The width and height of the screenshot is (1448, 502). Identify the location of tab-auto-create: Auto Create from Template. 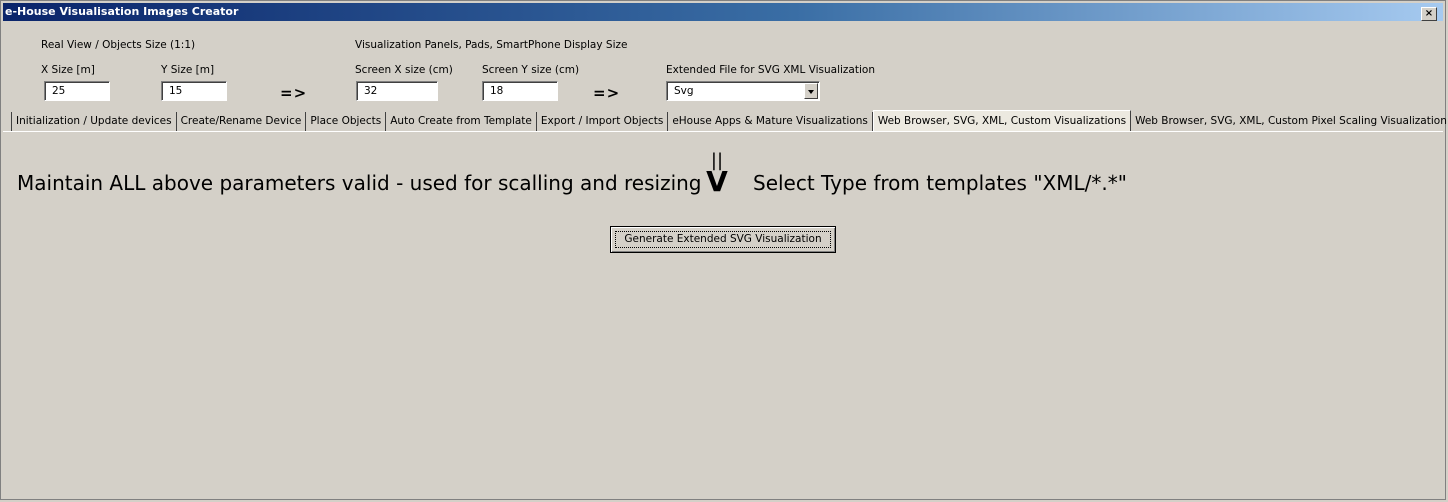
(461, 121).